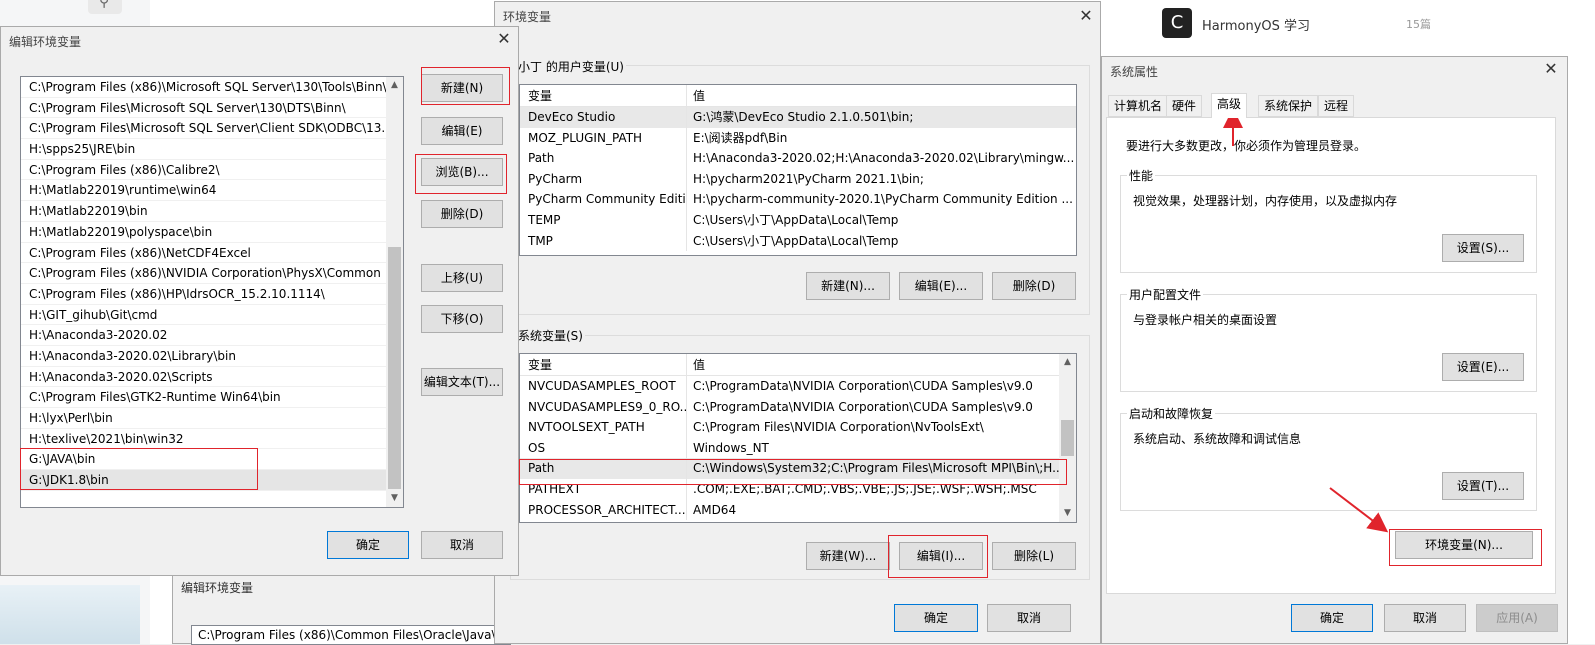  I want to click on variable-name: NVTOOLSEXT_PATH, so click(603, 427).